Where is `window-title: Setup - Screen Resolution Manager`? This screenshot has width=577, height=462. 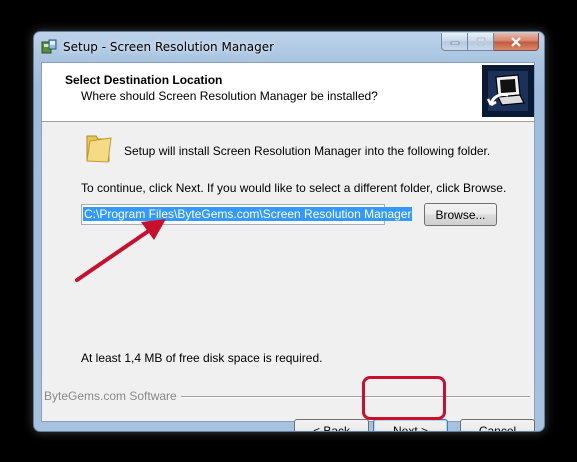
window-title: Setup - Screen Resolution Manager is located at coordinates (169, 47).